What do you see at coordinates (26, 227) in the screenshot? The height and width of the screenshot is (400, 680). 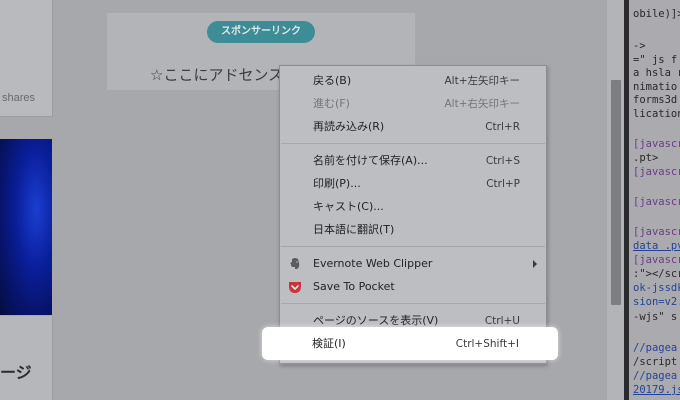 I see `article-thumbnail` at bounding box center [26, 227].